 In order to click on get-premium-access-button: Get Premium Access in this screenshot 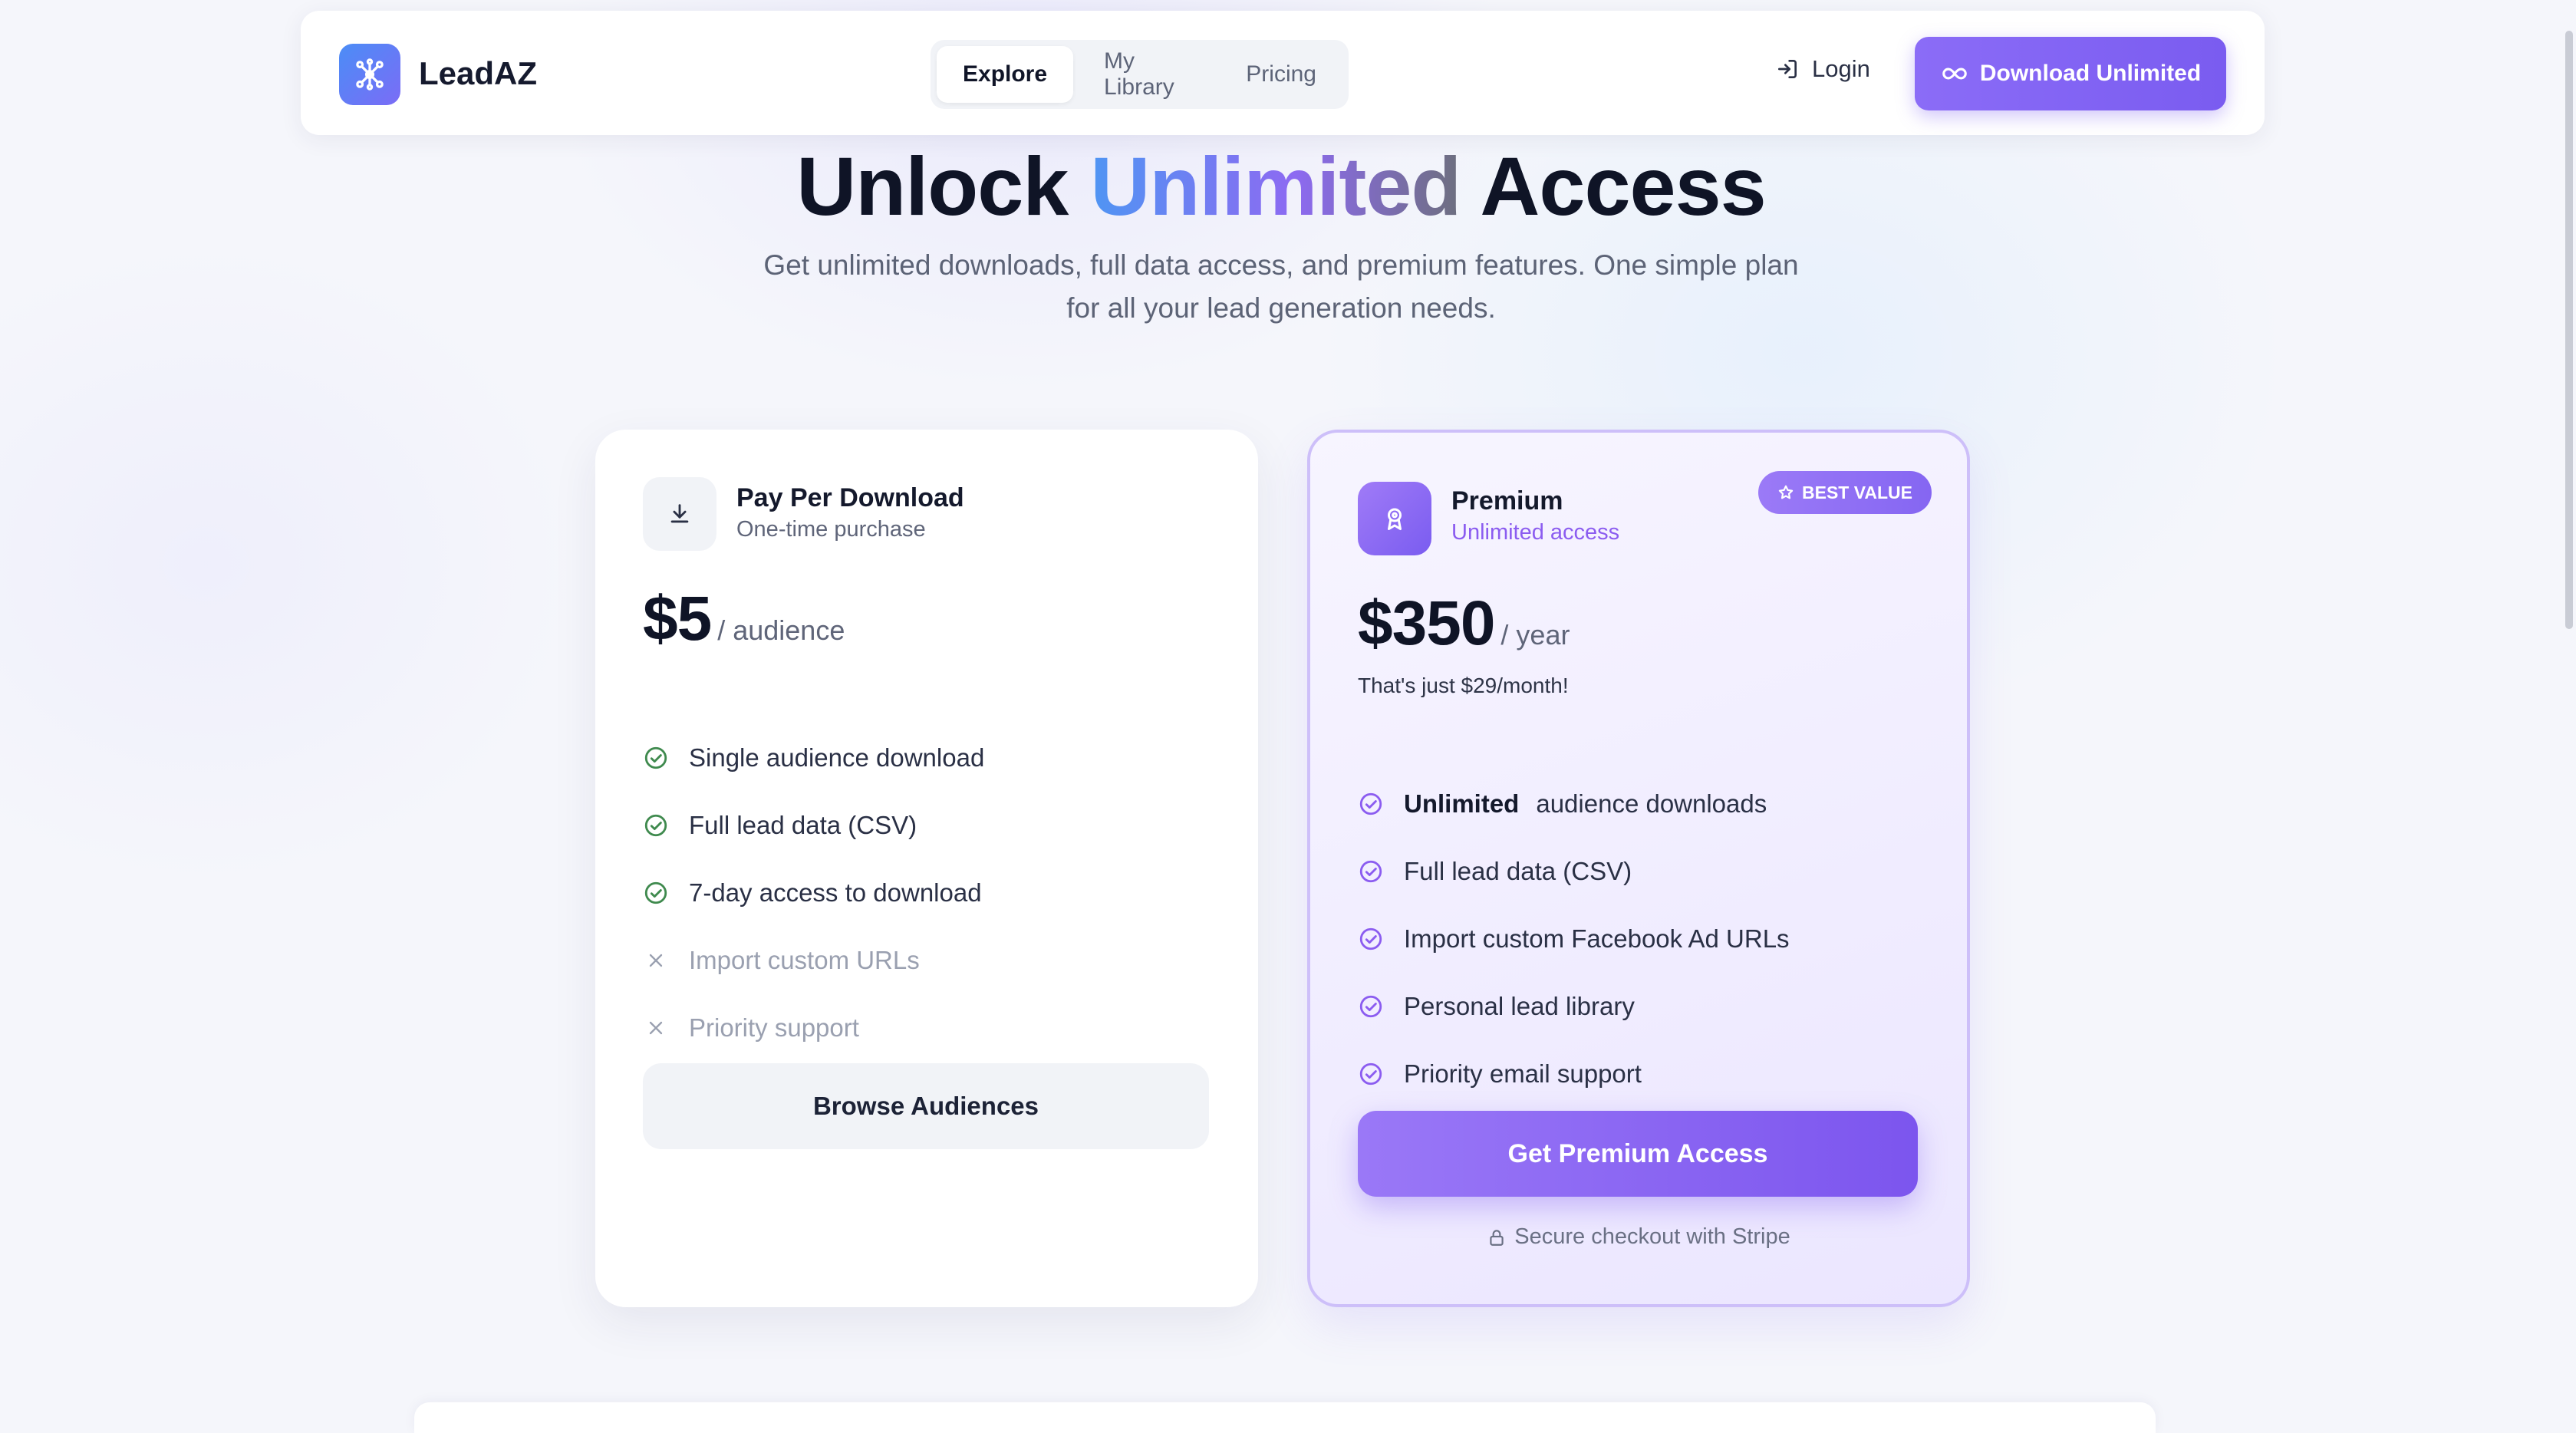, I will do `click(1638, 1154)`.